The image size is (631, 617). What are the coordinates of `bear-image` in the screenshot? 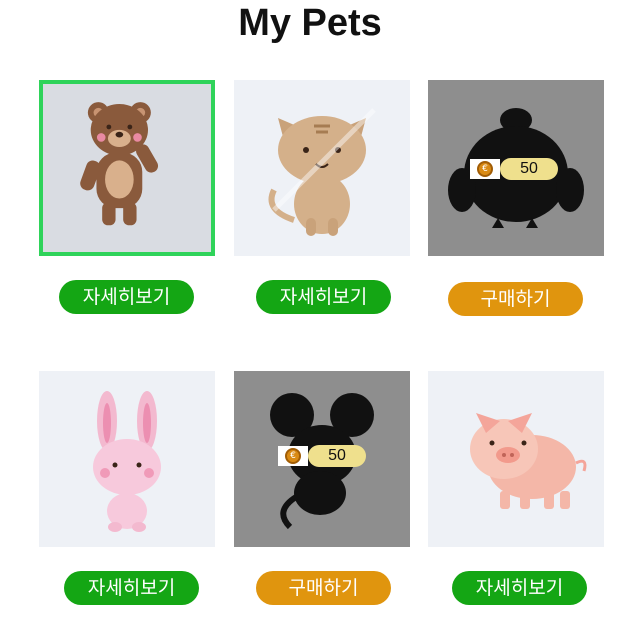 It's located at (119, 164).